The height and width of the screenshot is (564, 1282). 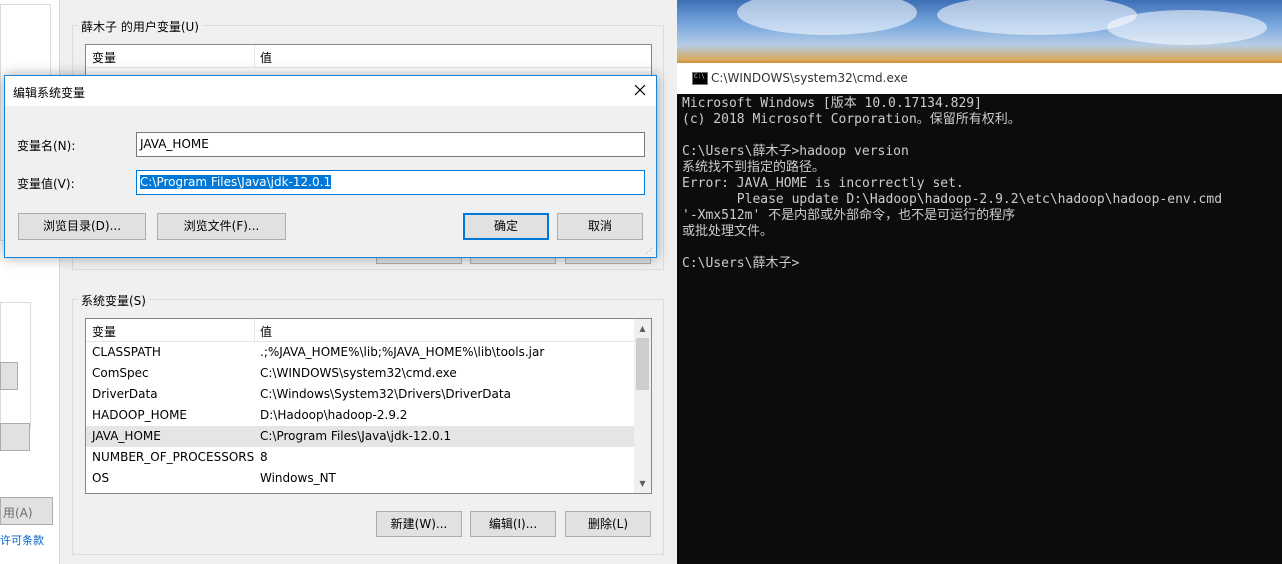 What do you see at coordinates (26, 511) in the screenshot?
I see `apply-button: 用(A)` at bounding box center [26, 511].